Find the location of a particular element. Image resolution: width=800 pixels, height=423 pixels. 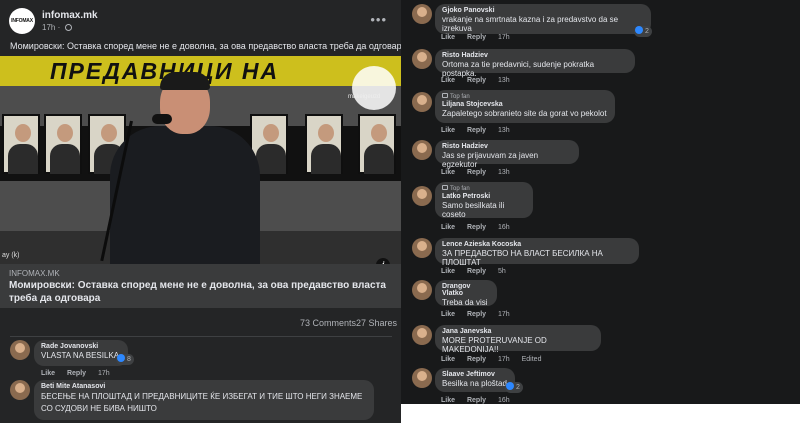

commenter-name: Lence Azieska Kocoska is located at coordinates (537, 244).